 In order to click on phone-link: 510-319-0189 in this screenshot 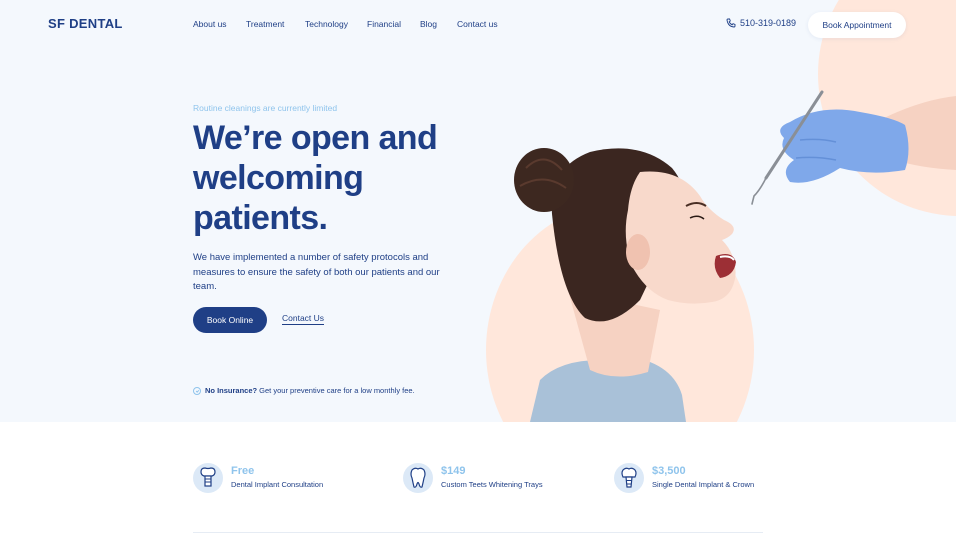, I will do `click(761, 23)`.